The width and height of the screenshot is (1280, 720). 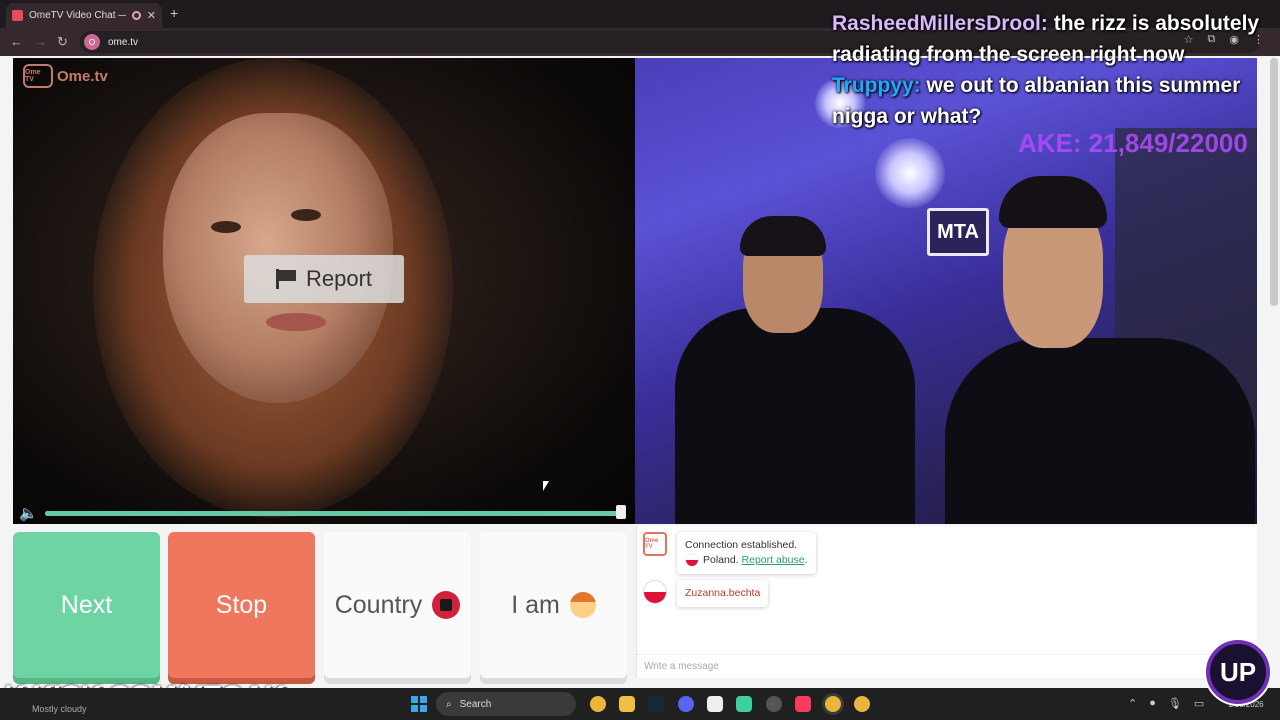 I want to click on report-label: Report, so click(x=339, y=278).